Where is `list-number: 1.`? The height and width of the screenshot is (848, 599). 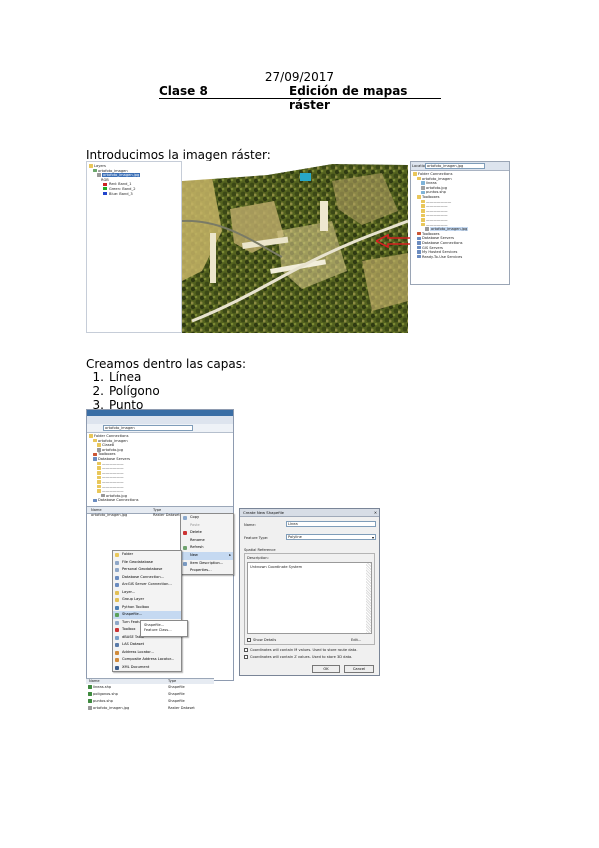
list-number: 1. is located at coordinates (98, 377).